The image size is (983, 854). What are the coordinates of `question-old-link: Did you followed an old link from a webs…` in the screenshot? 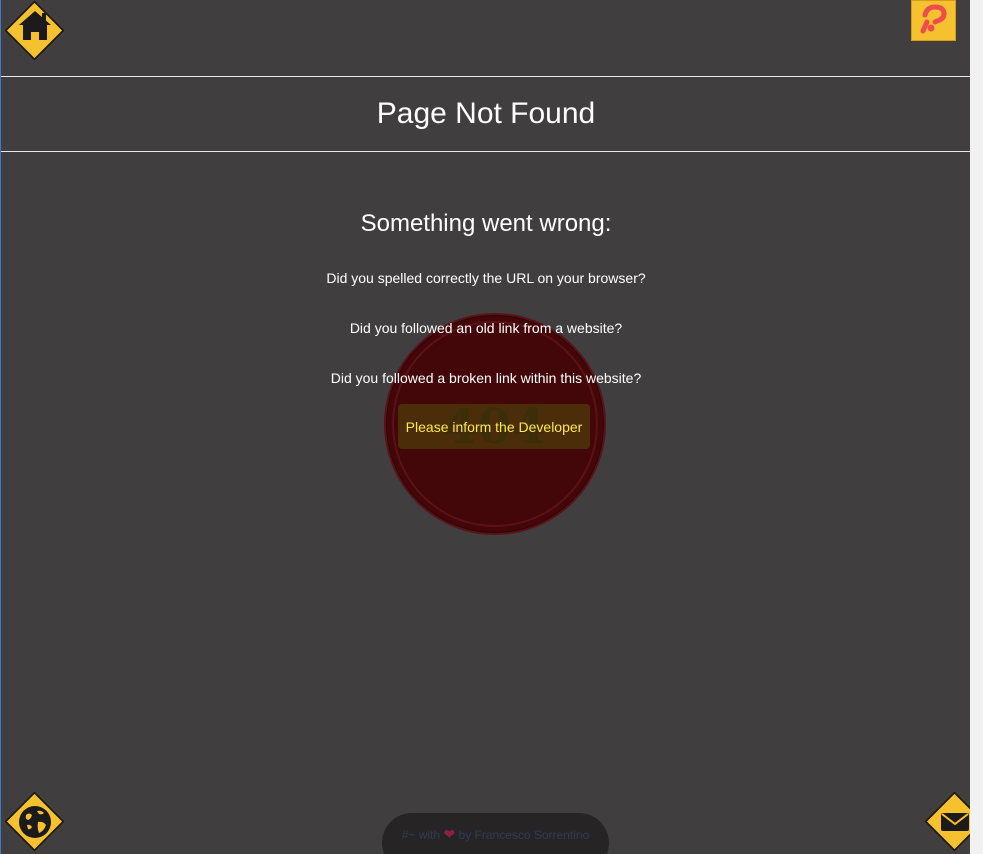 It's located at (486, 328).